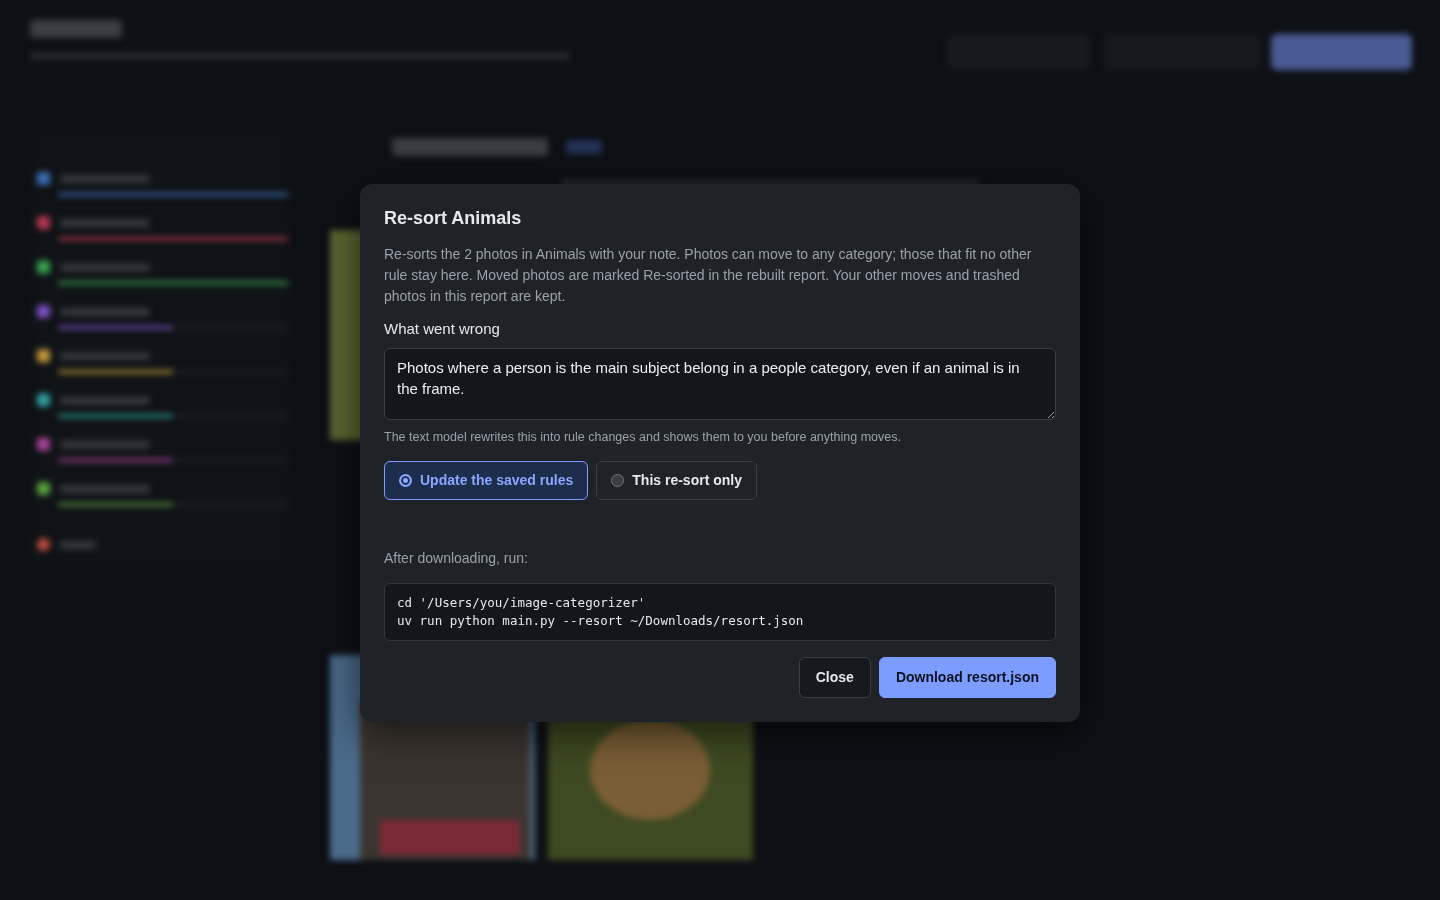 This screenshot has height=900, width=1440. Describe the element at coordinates (720, 384) in the screenshot. I see `note-field: Photos where a person is the main subject belong in a people category, even if an animal is in the frame.` at that location.